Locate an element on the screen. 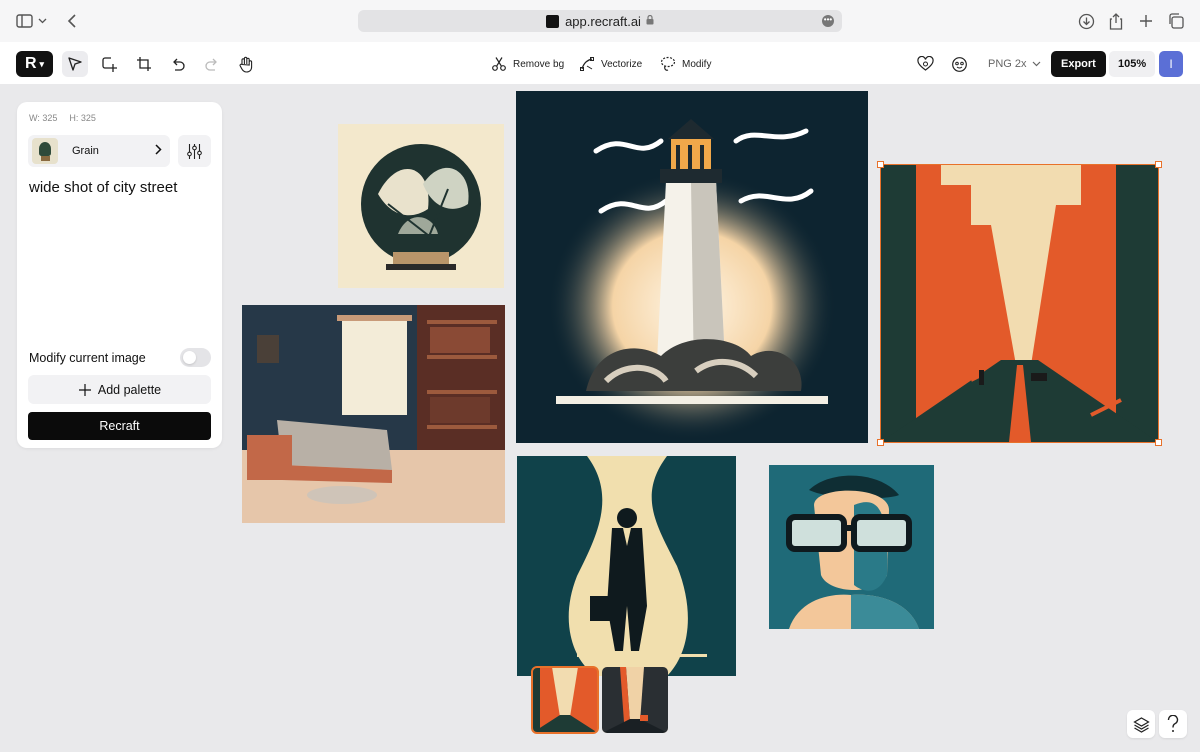 The width and height of the screenshot is (1200, 752). layers-button is located at coordinates (1141, 724).